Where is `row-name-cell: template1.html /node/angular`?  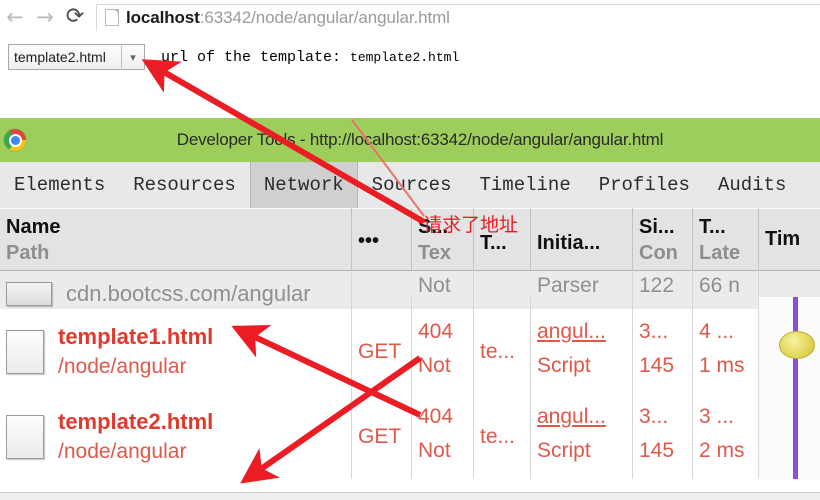
row-name-cell: template1.html /node/angular is located at coordinates (176, 351).